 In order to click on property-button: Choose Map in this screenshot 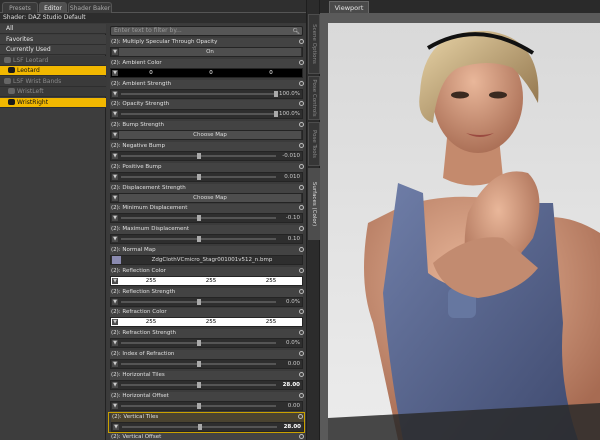, I will do `click(210, 135)`.